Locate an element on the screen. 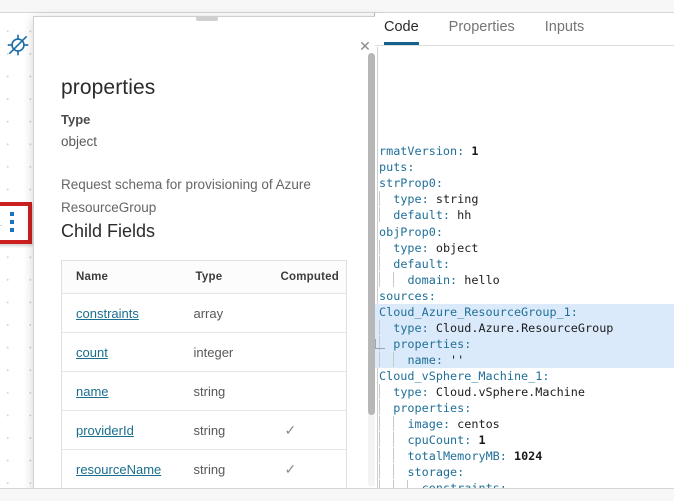 The width and height of the screenshot is (674, 501). code-line: domain: hello is located at coordinates (524, 279).